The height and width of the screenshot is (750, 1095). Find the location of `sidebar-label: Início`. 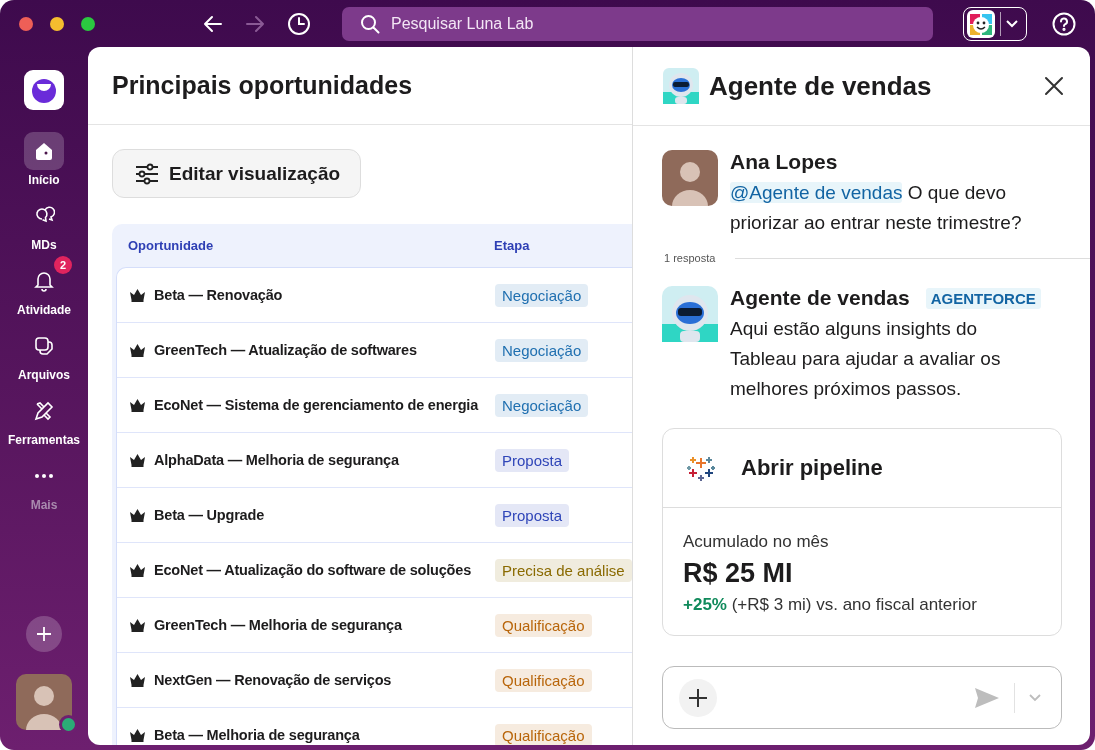

sidebar-label: Início is located at coordinates (44, 180).